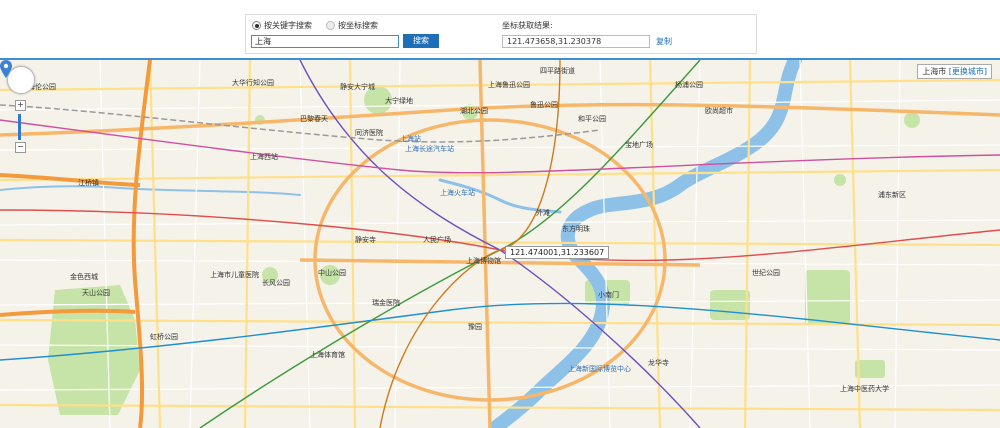 The height and width of the screenshot is (428, 1000). What do you see at coordinates (365, 240) in the screenshot?
I see `map-label: 静安寺` at bounding box center [365, 240].